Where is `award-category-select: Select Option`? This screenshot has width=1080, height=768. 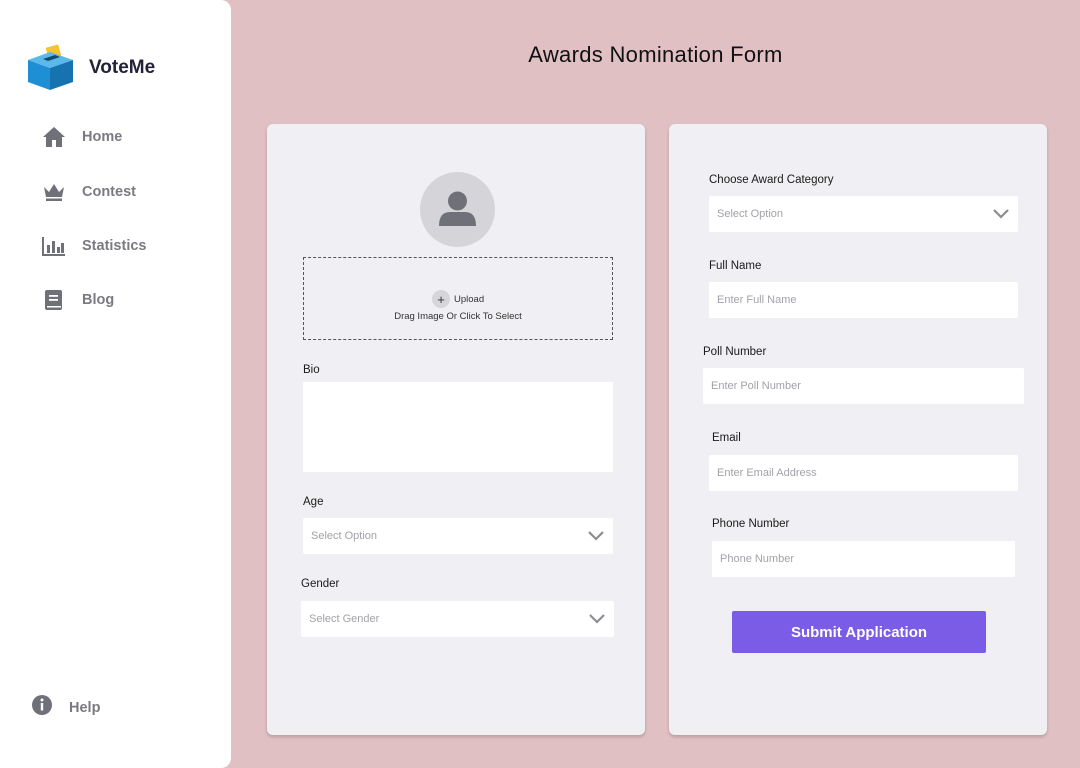 award-category-select: Select Option is located at coordinates (863, 214).